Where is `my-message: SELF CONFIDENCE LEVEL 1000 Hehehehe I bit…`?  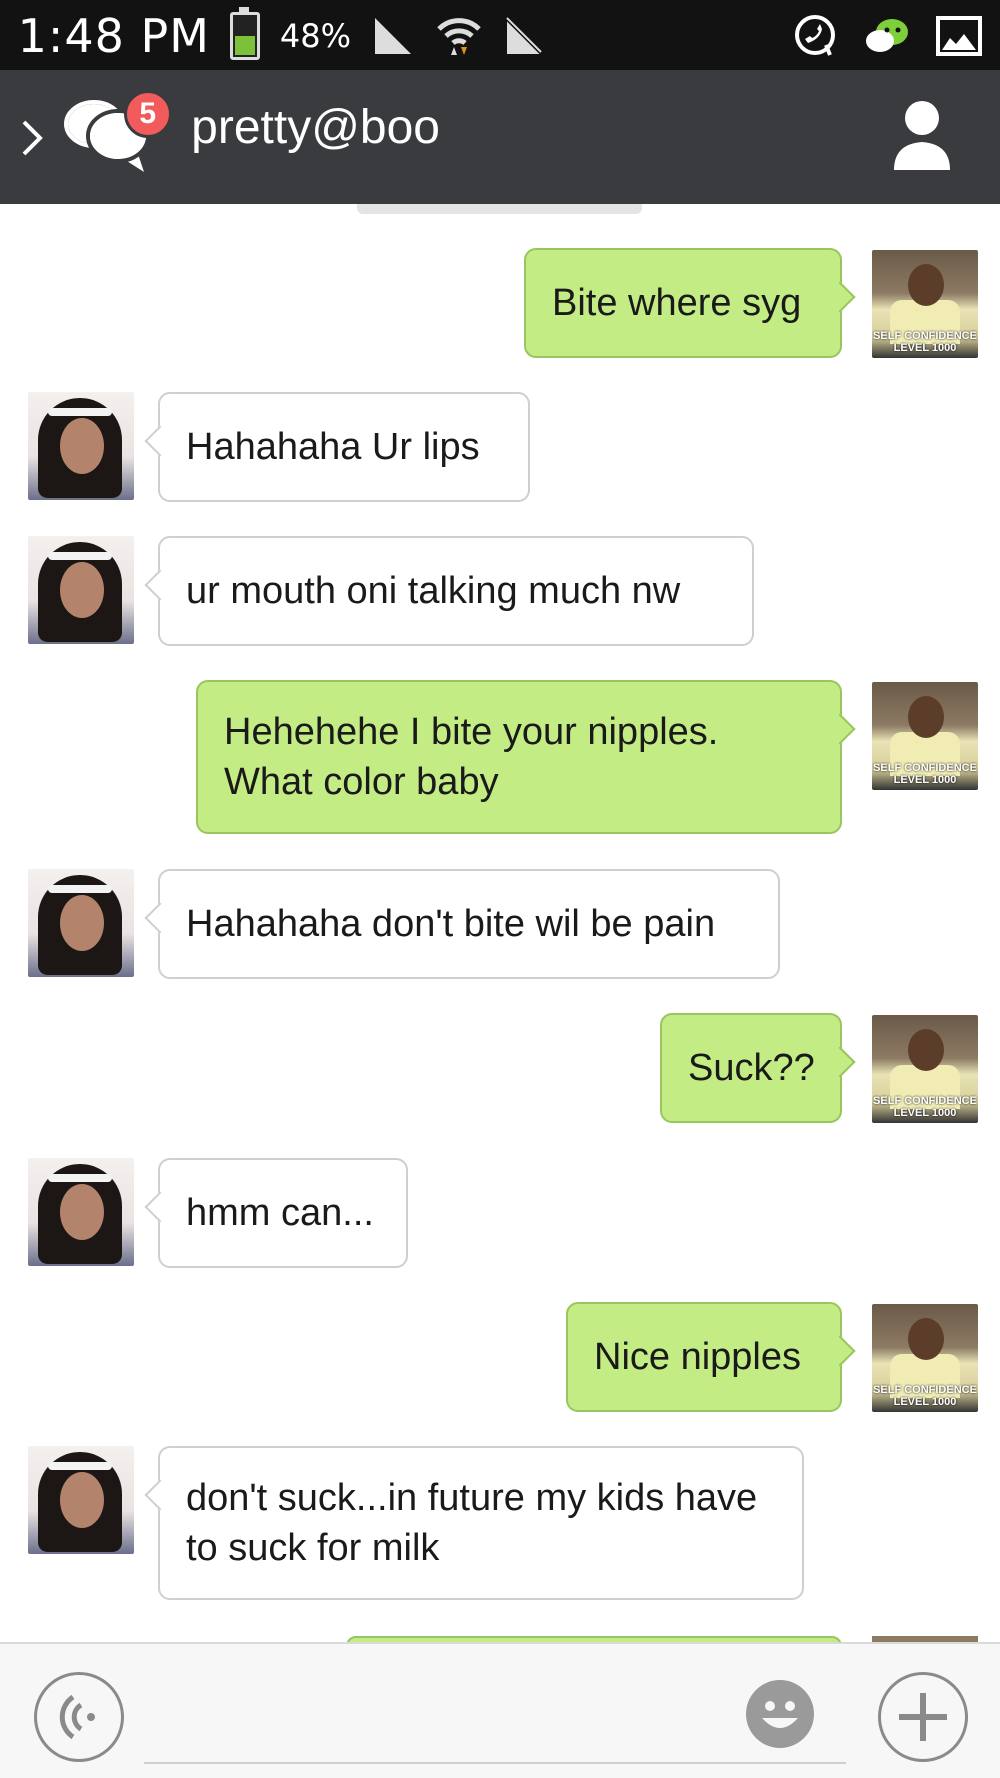 my-message: SELF CONFIDENCE LEVEL 1000 Hehehehe I bit… is located at coordinates (500, 757).